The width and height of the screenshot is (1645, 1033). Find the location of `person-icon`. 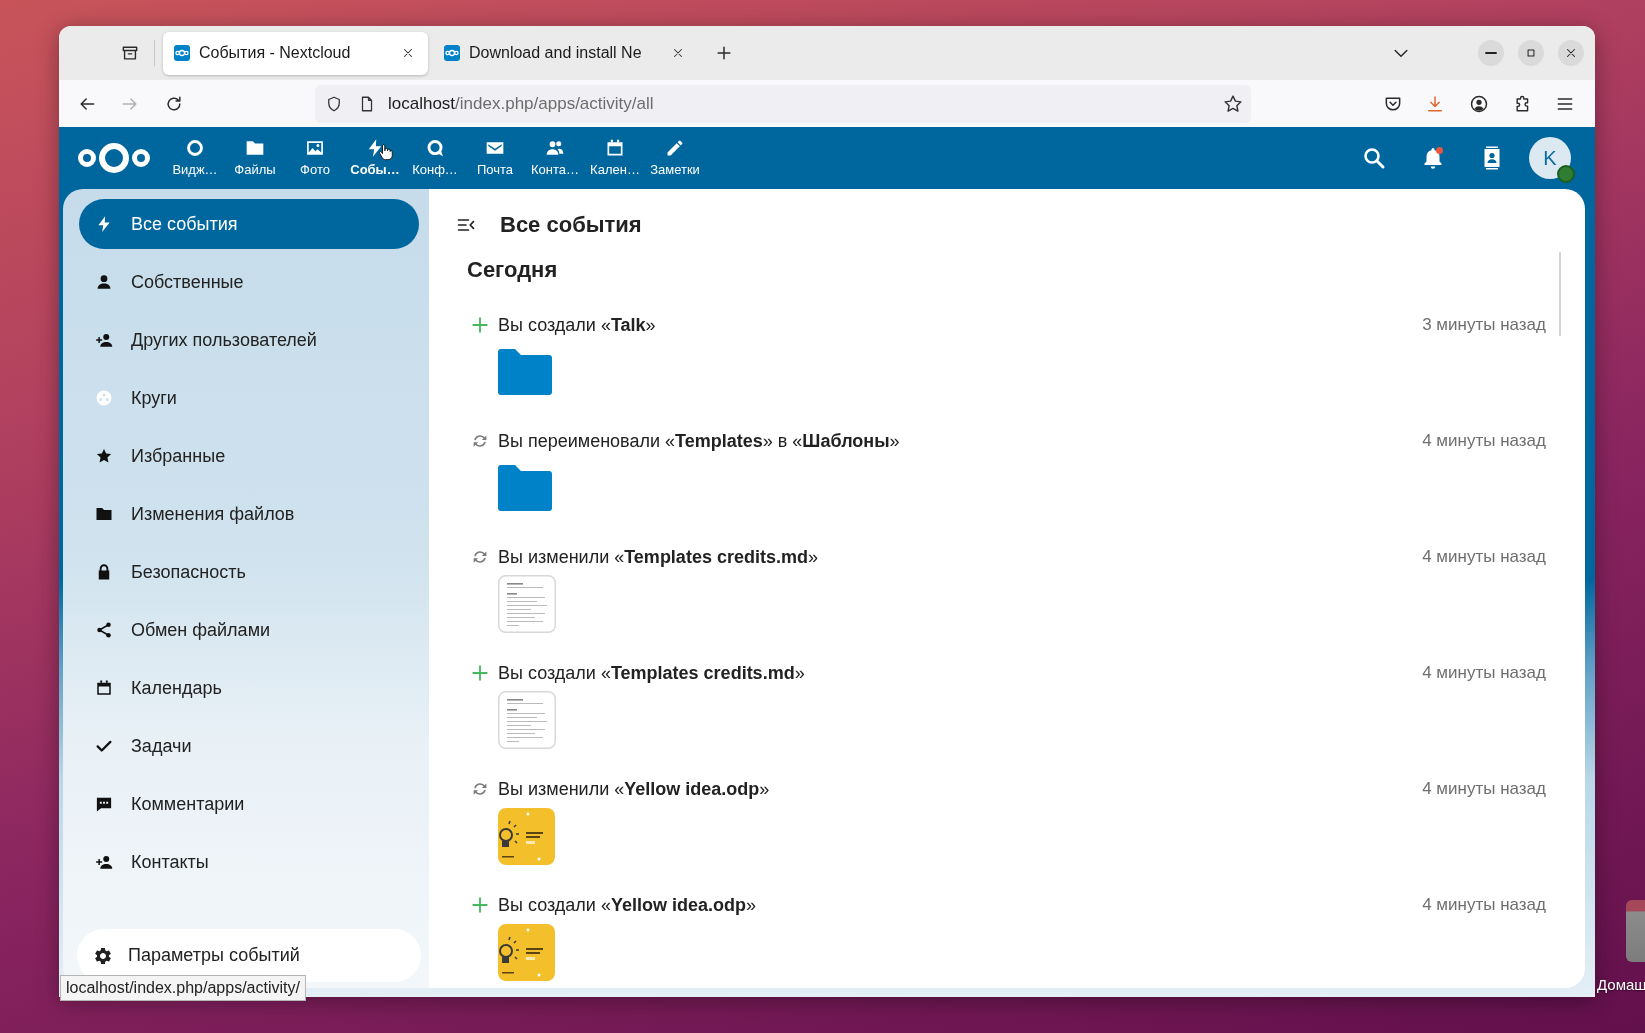

person-icon is located at coordinates (104, 282).